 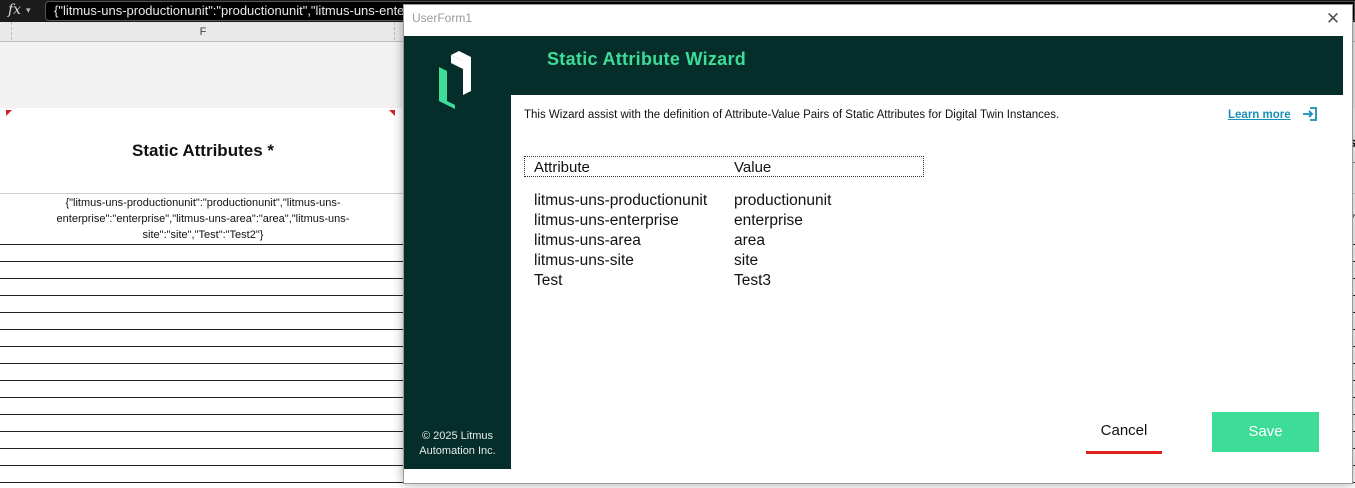 I want to click on close-icon: ✕, so click(x=1333, y=19).